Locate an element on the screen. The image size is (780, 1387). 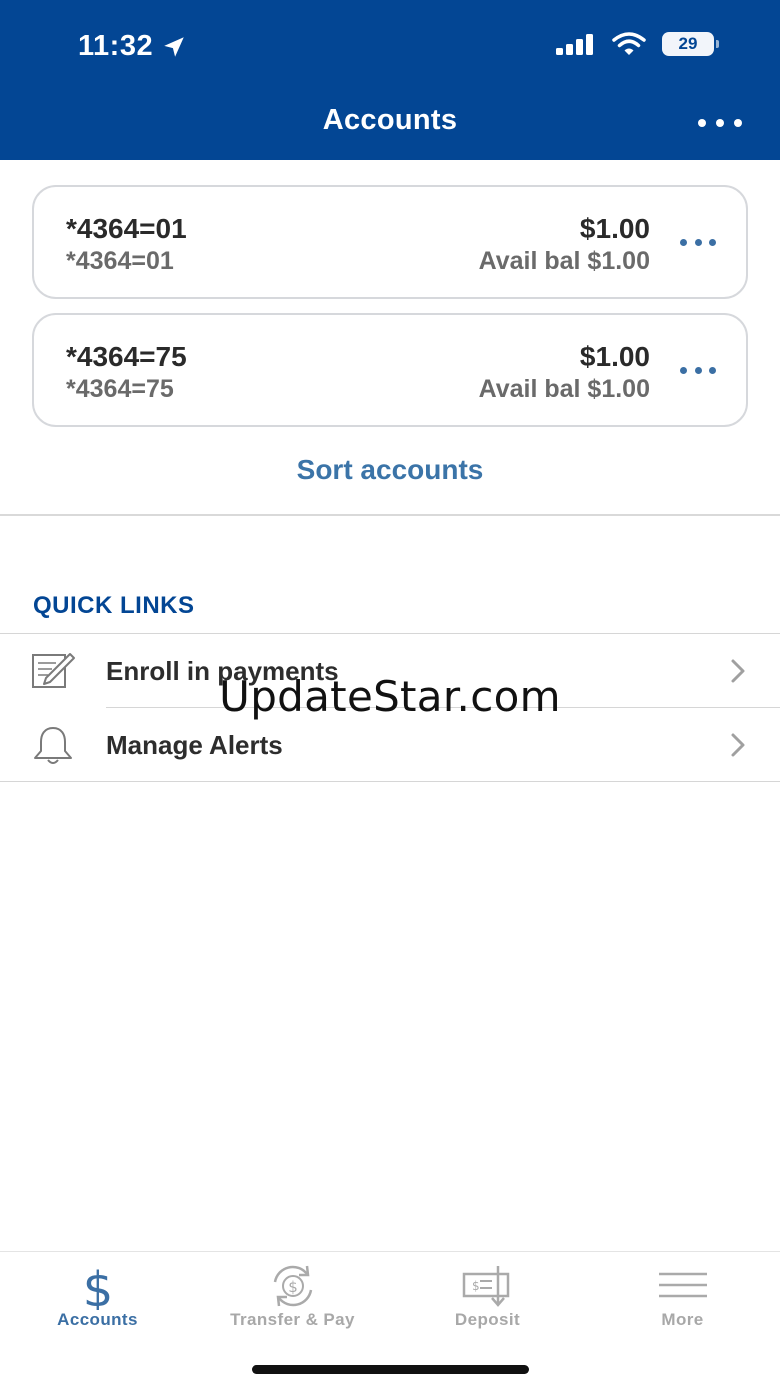
account-card: *4364=01 *4364=01 $1.00 Avail bal $1.00 is located at coordinates (390, 242).